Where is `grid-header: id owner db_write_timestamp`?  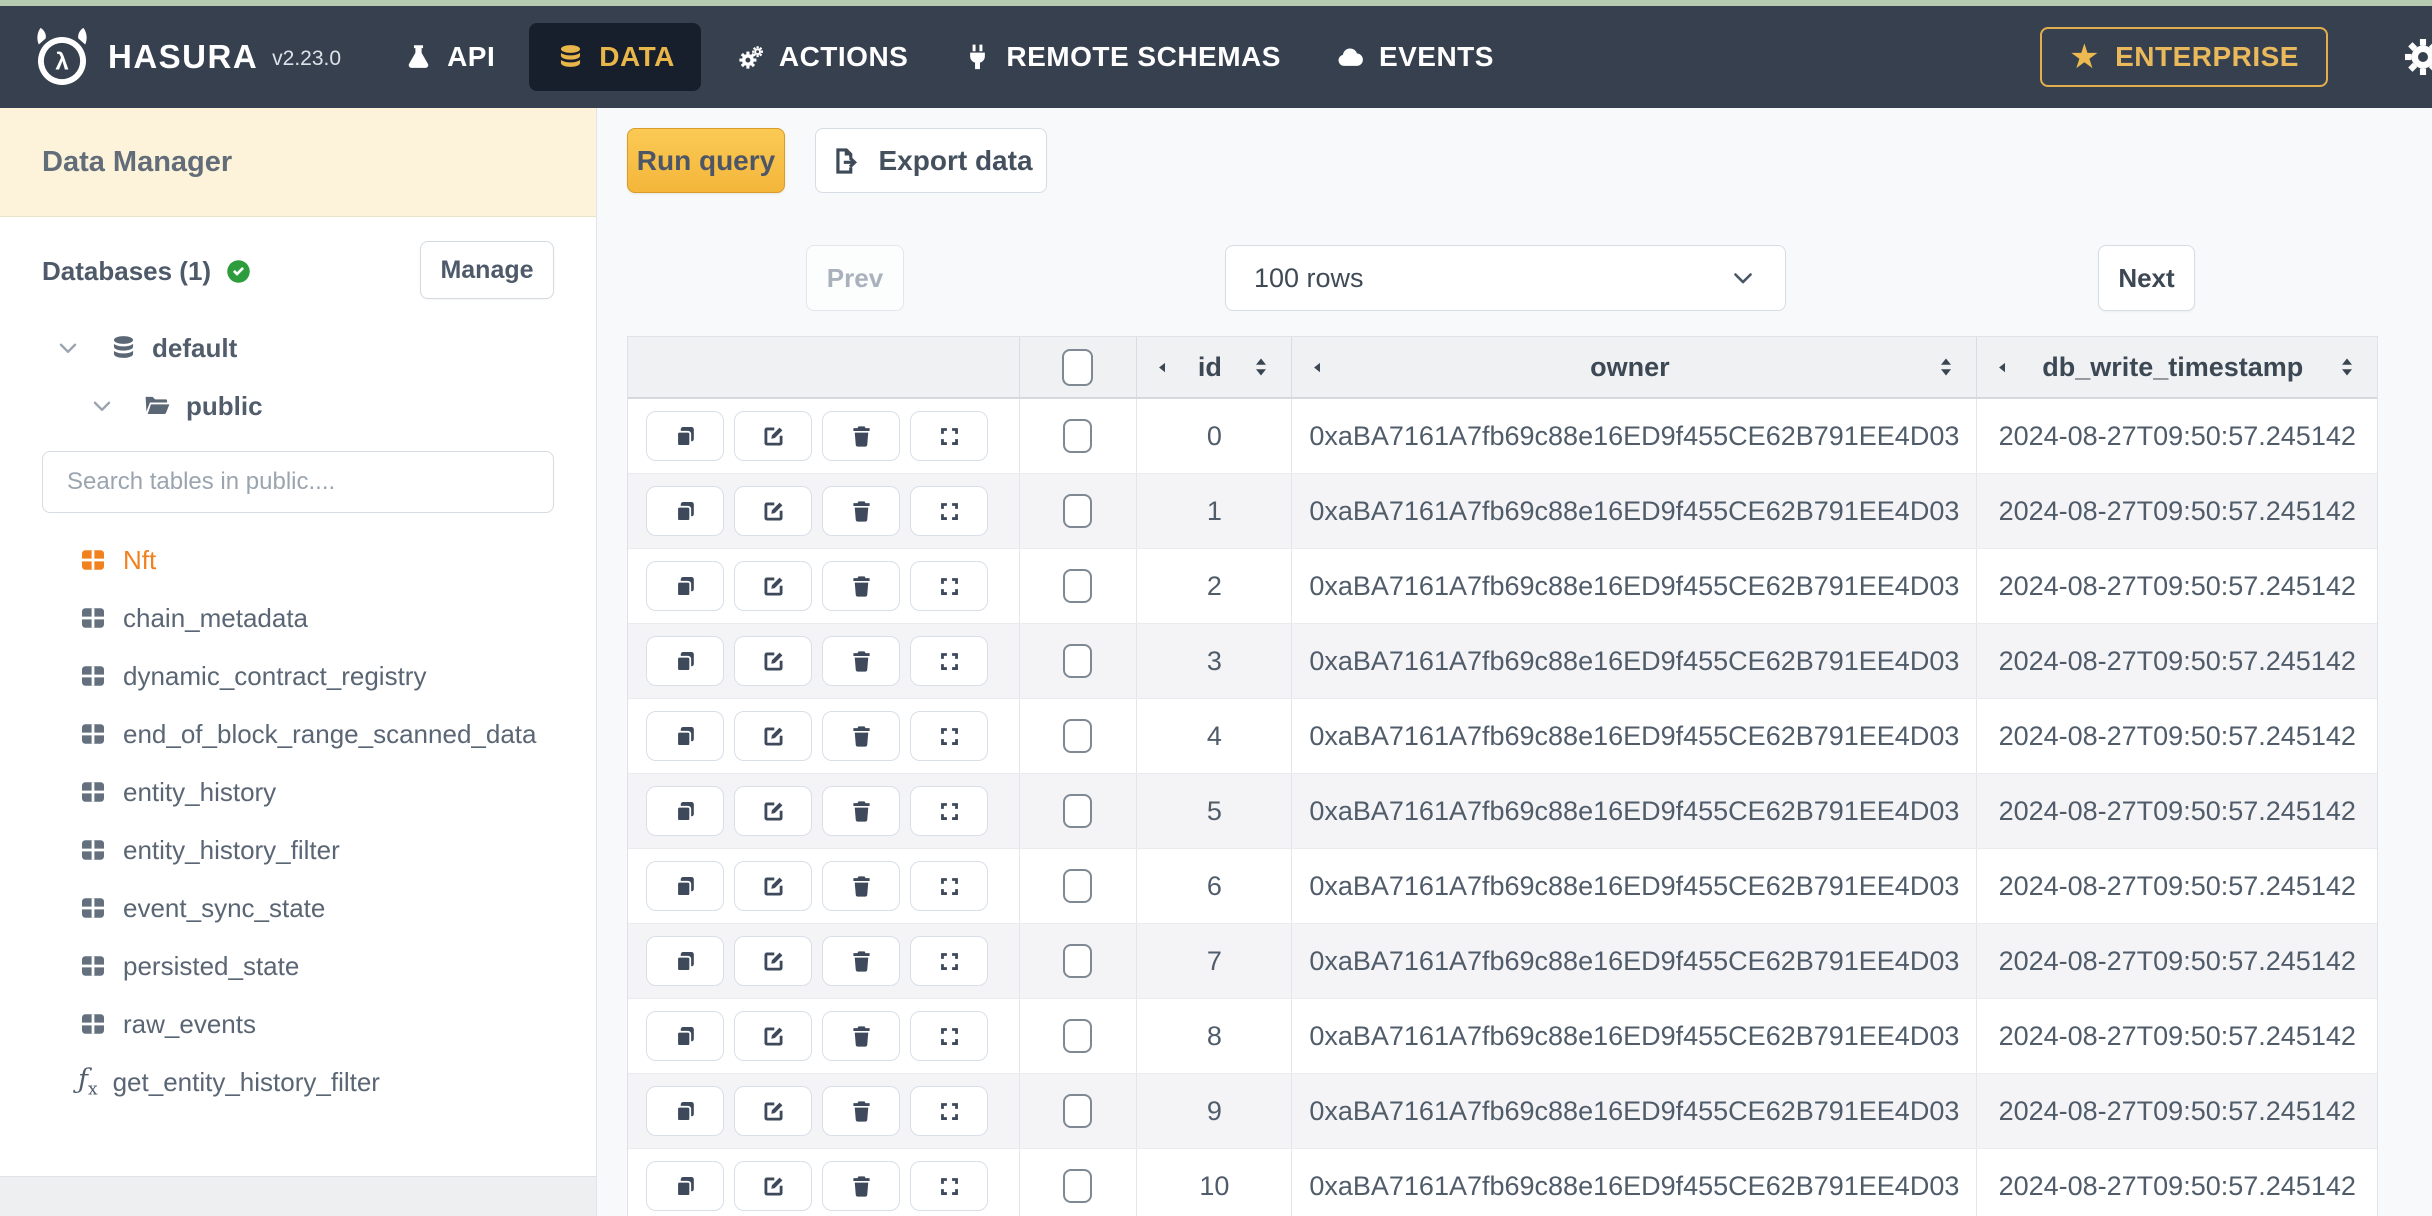 grid-header: id owner db_write_timestamp is located at coordinates (1502, 368).